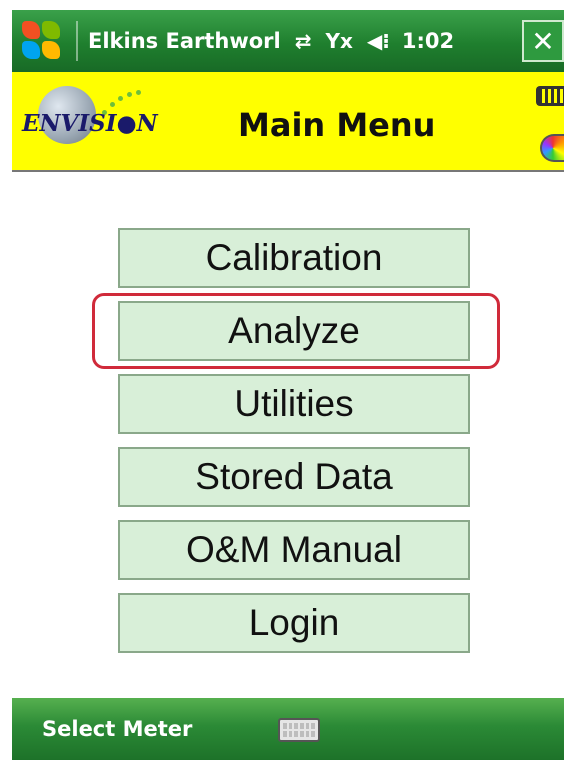  What do you see at coordinates (294, 404) in the screenshot?
I see `utilities-button: Utilities` at bounding box center [294, 404].